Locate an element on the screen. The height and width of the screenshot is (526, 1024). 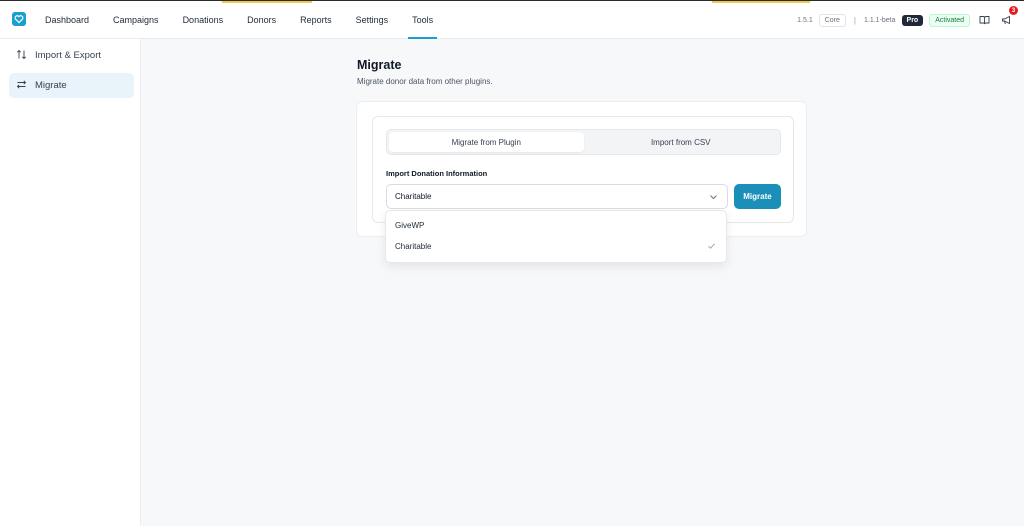
dropdown-option-charitable: Charitable is located at coordinates (556, 246).